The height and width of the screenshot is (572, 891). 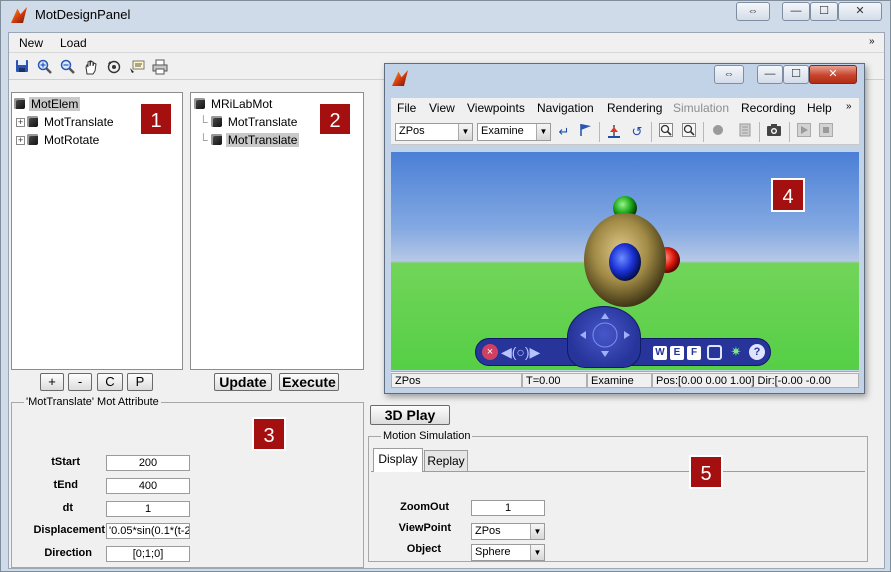 What do you see at coordinates (634, 108) in the screenshot?
I see `viewer-menu-rendering: Rendering` at bounding box center [634, 108].